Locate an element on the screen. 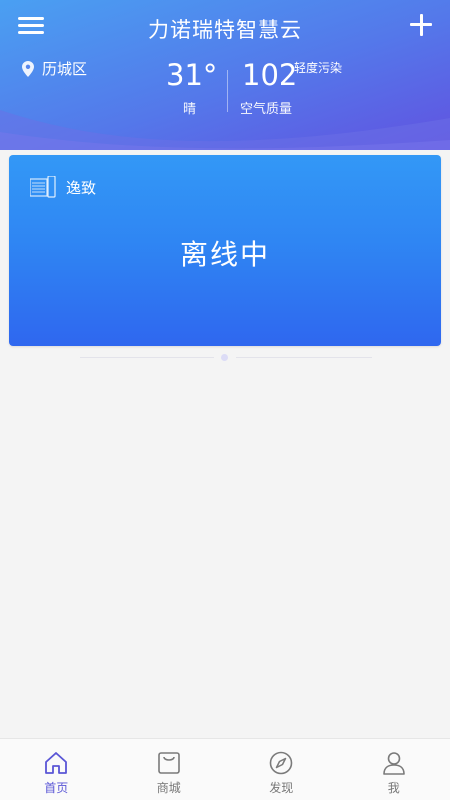 Image resolution: width=450 pixels, height=800 pixels. water-heater-icon is located at coordinates (43, 187).